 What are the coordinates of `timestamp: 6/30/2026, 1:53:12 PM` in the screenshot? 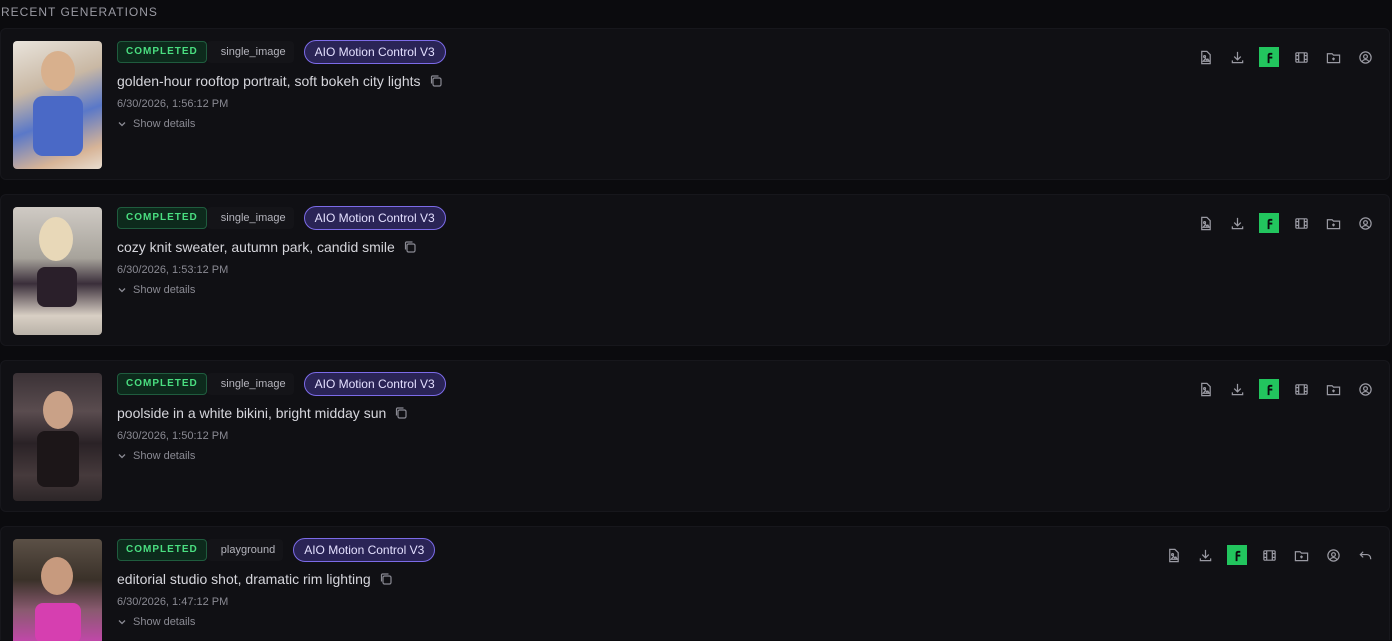 It's located at (173, 270).